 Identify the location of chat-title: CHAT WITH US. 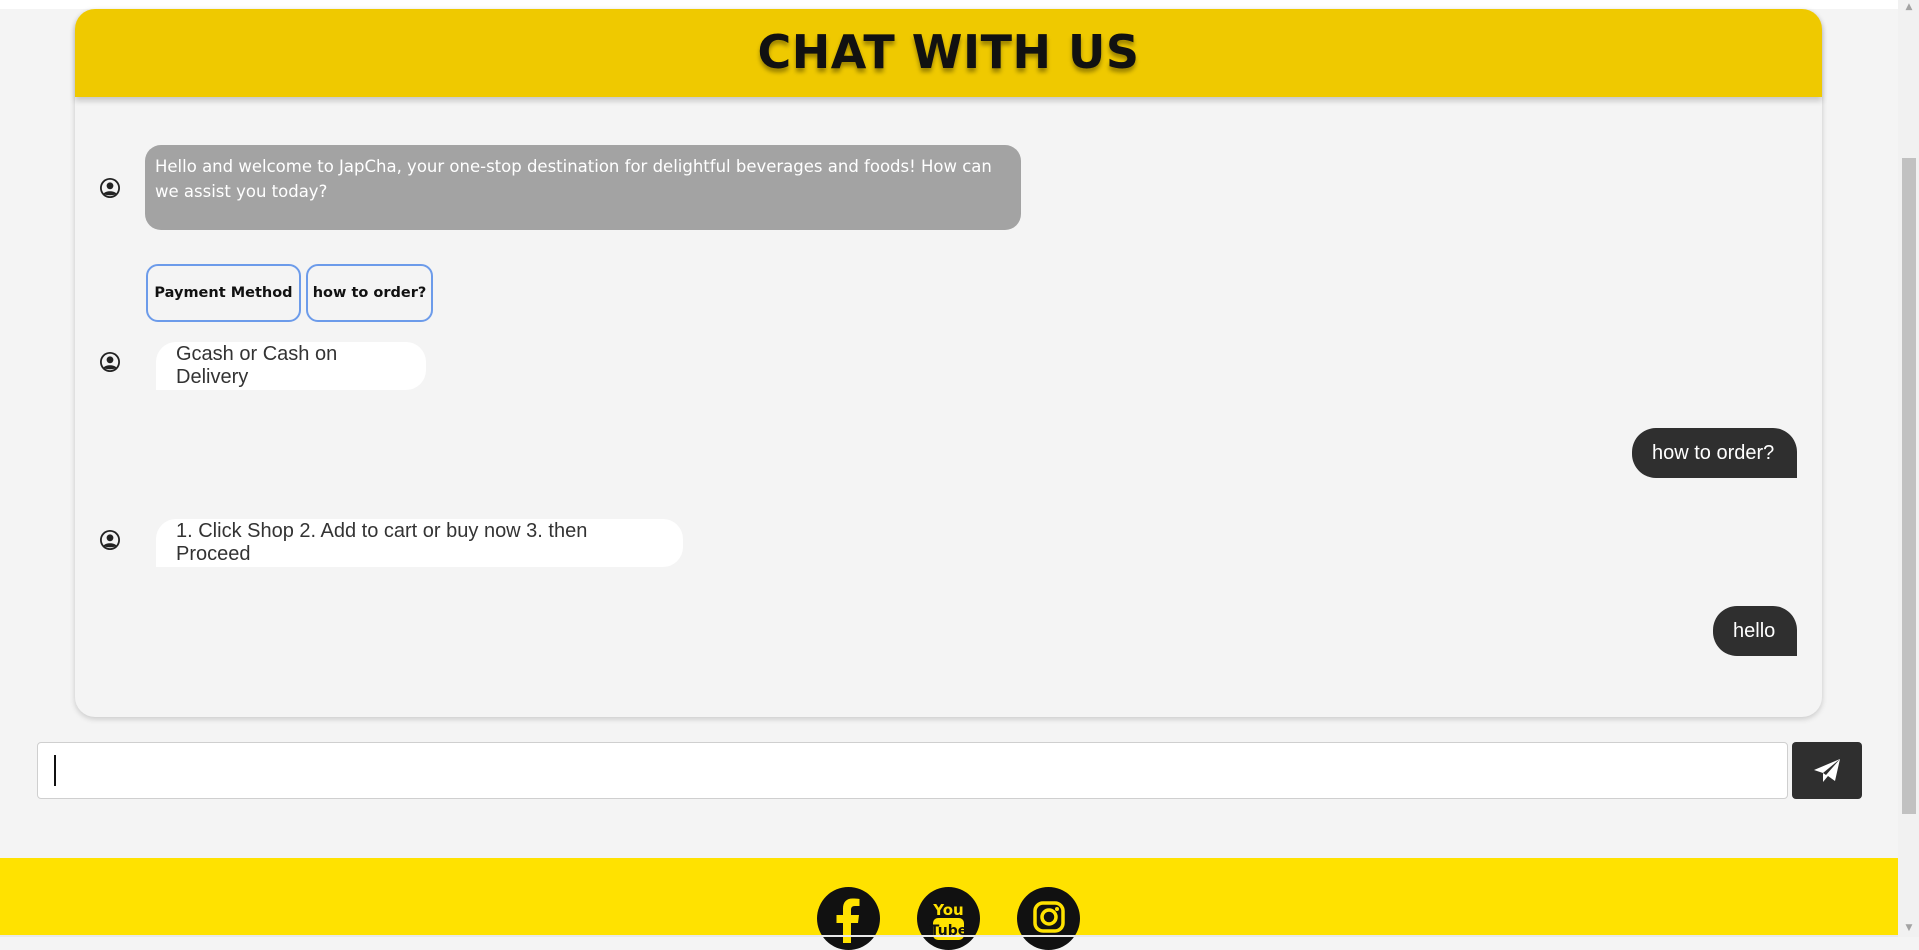
(948, 52).